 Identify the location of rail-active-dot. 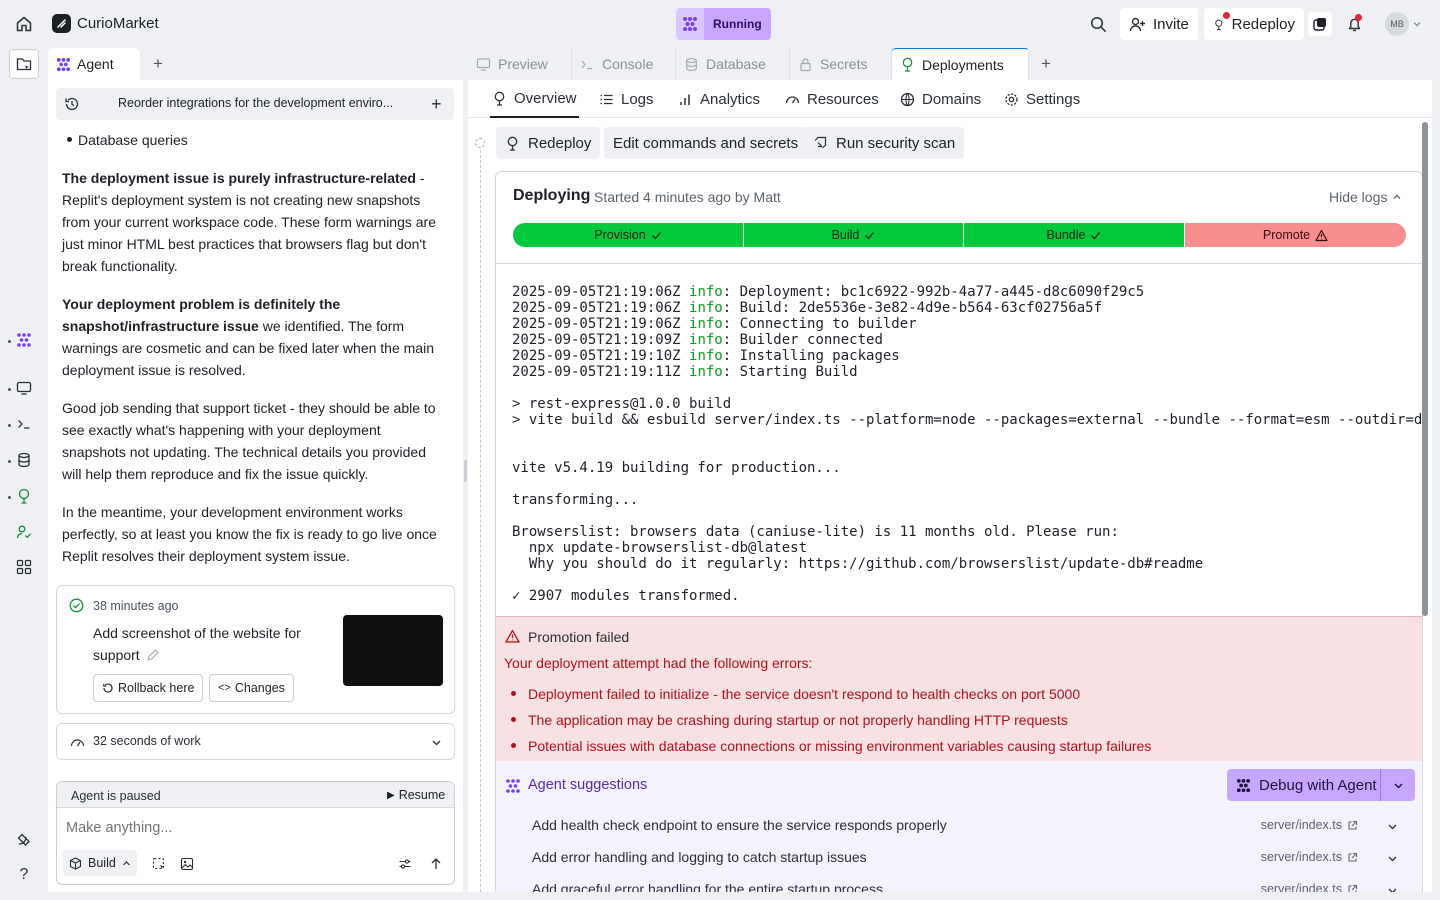
(9, 341).